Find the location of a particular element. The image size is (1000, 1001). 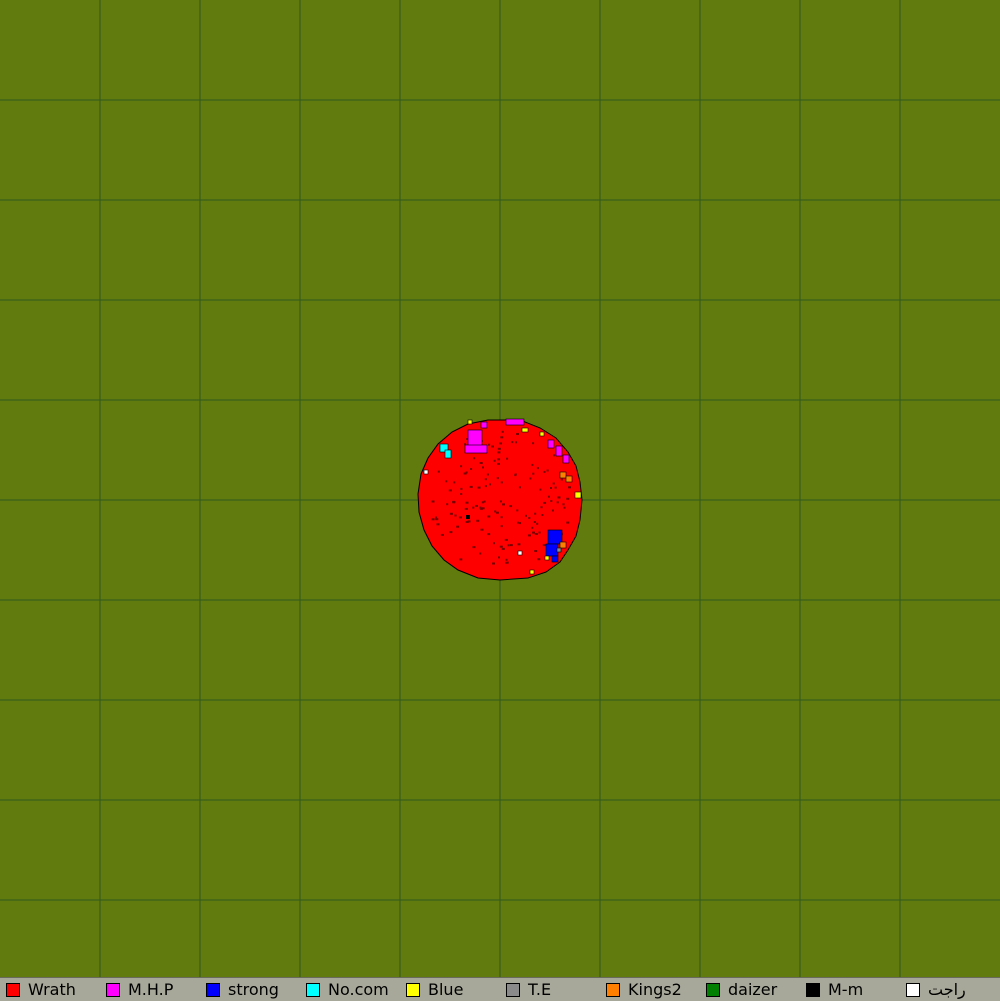

legend-item: Blue is located at coordinates (434, 990).